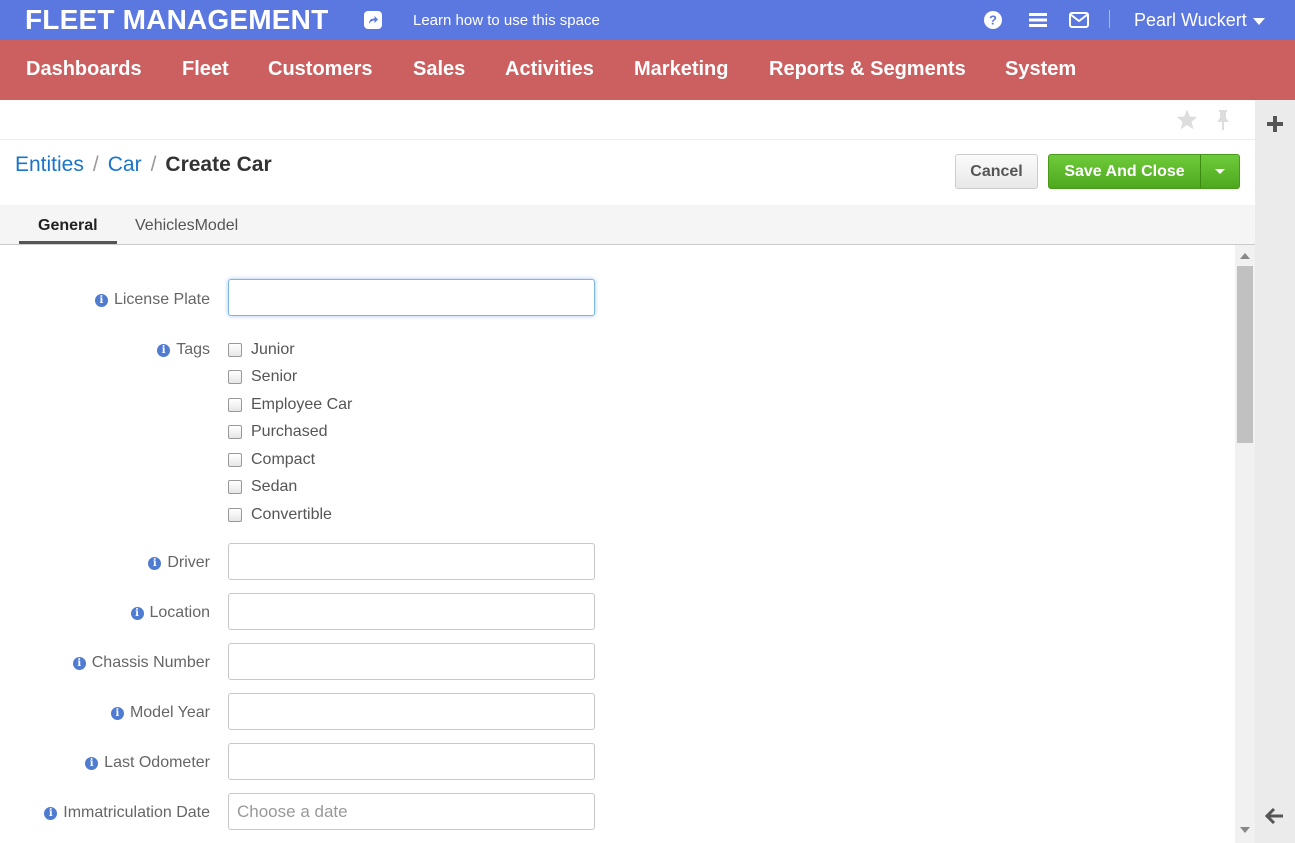 The image size is (1295, 843). I want to click on tag-option-purchased: Purchased, so click(278, 432).